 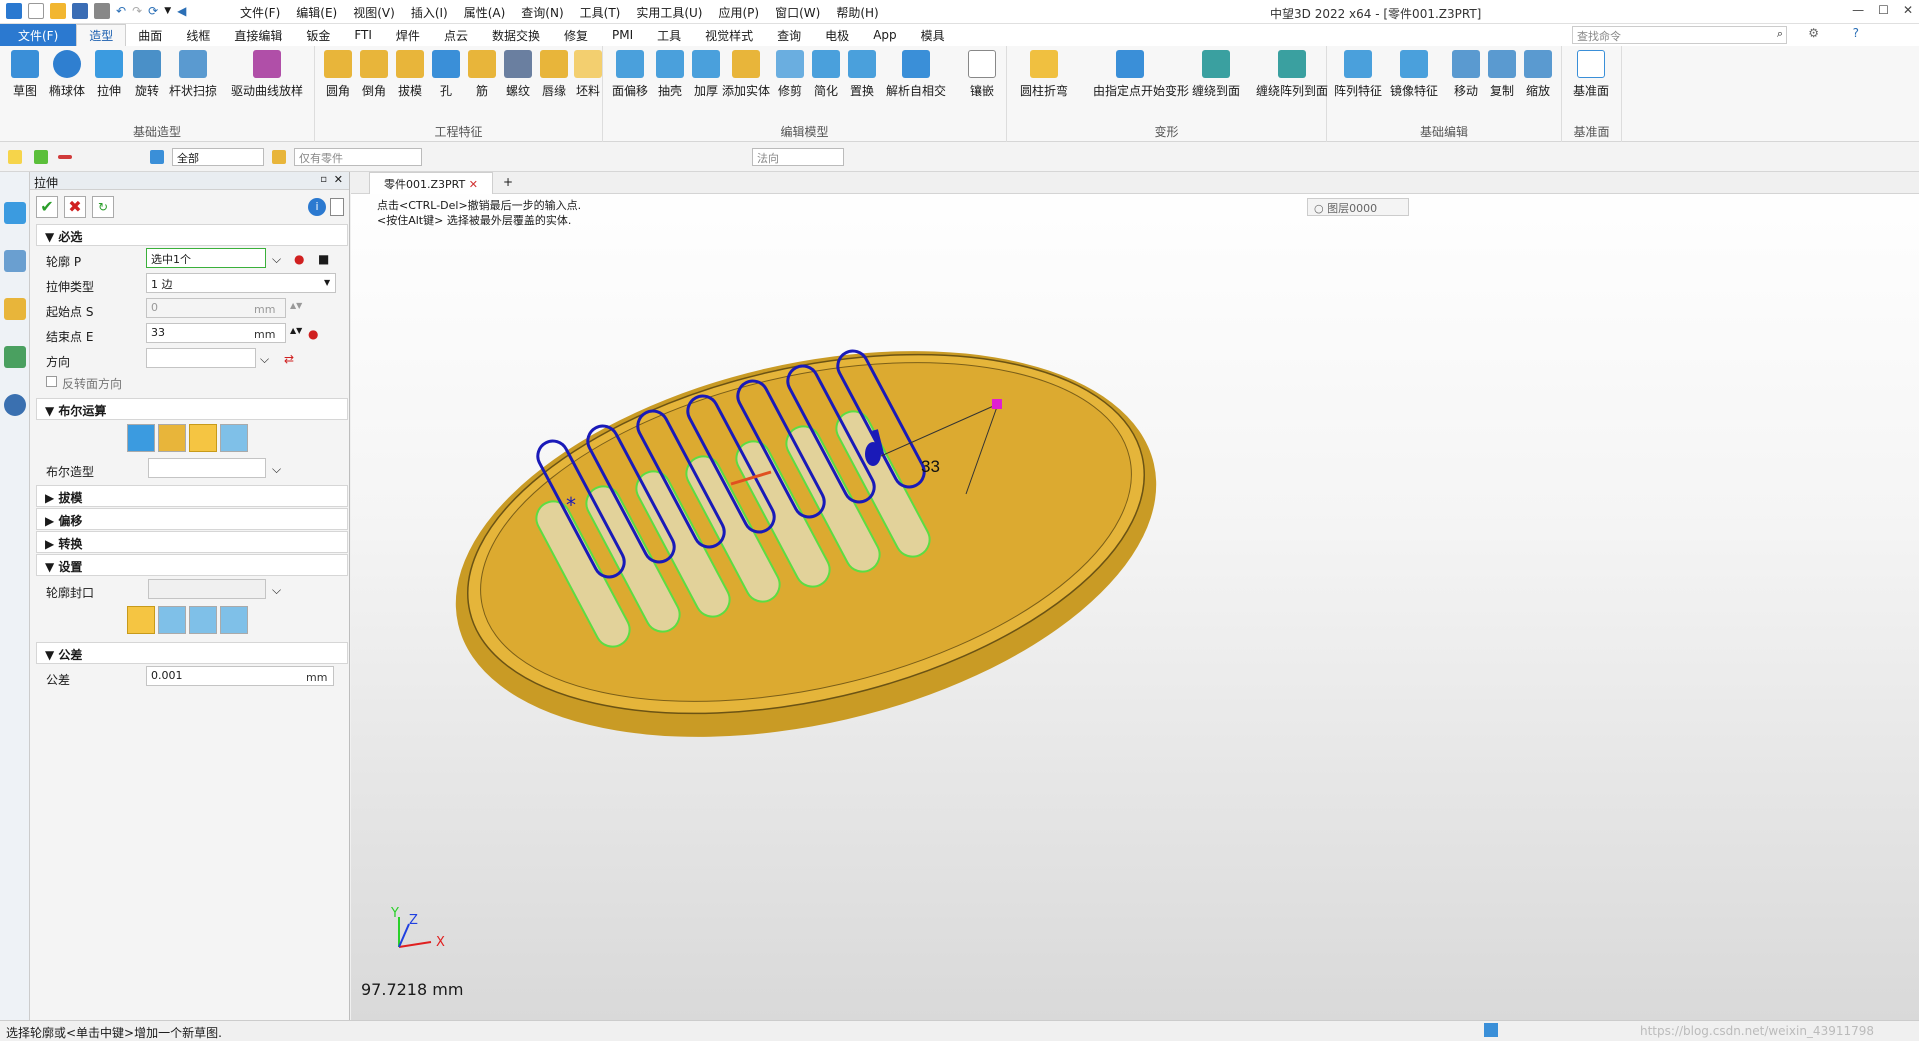 What do you see at coordinates (363, 35) in the screenshot?
I see `tab-fti: FTI` at bounding box center [363, 35].